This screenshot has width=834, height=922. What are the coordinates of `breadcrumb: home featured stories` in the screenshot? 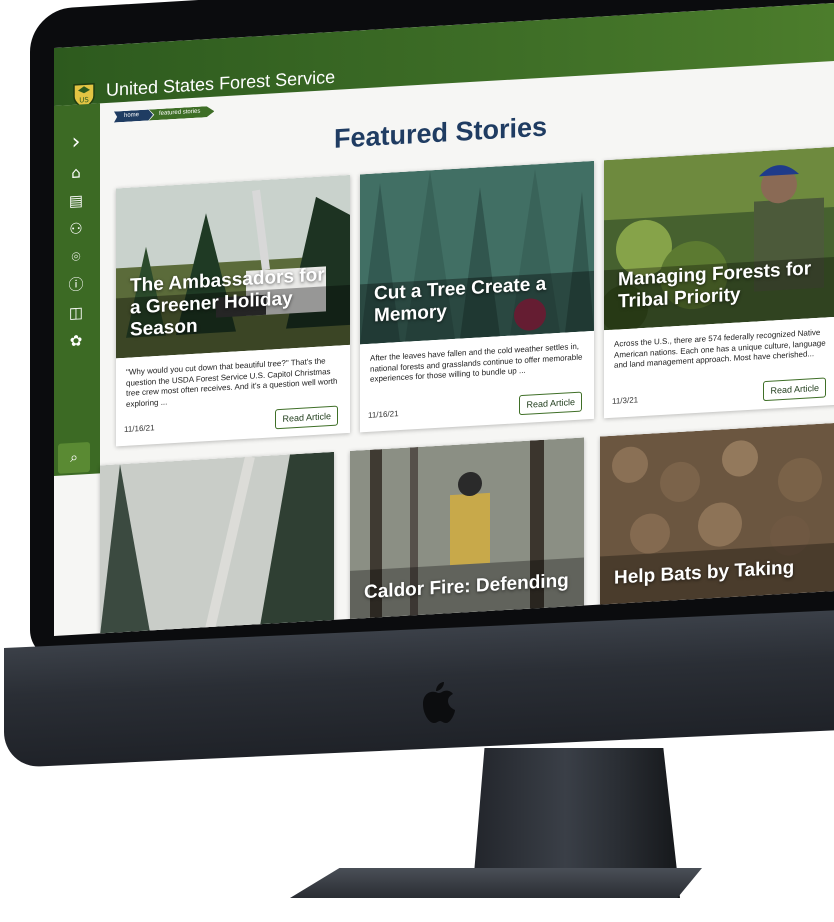 It's located at (162, 114).